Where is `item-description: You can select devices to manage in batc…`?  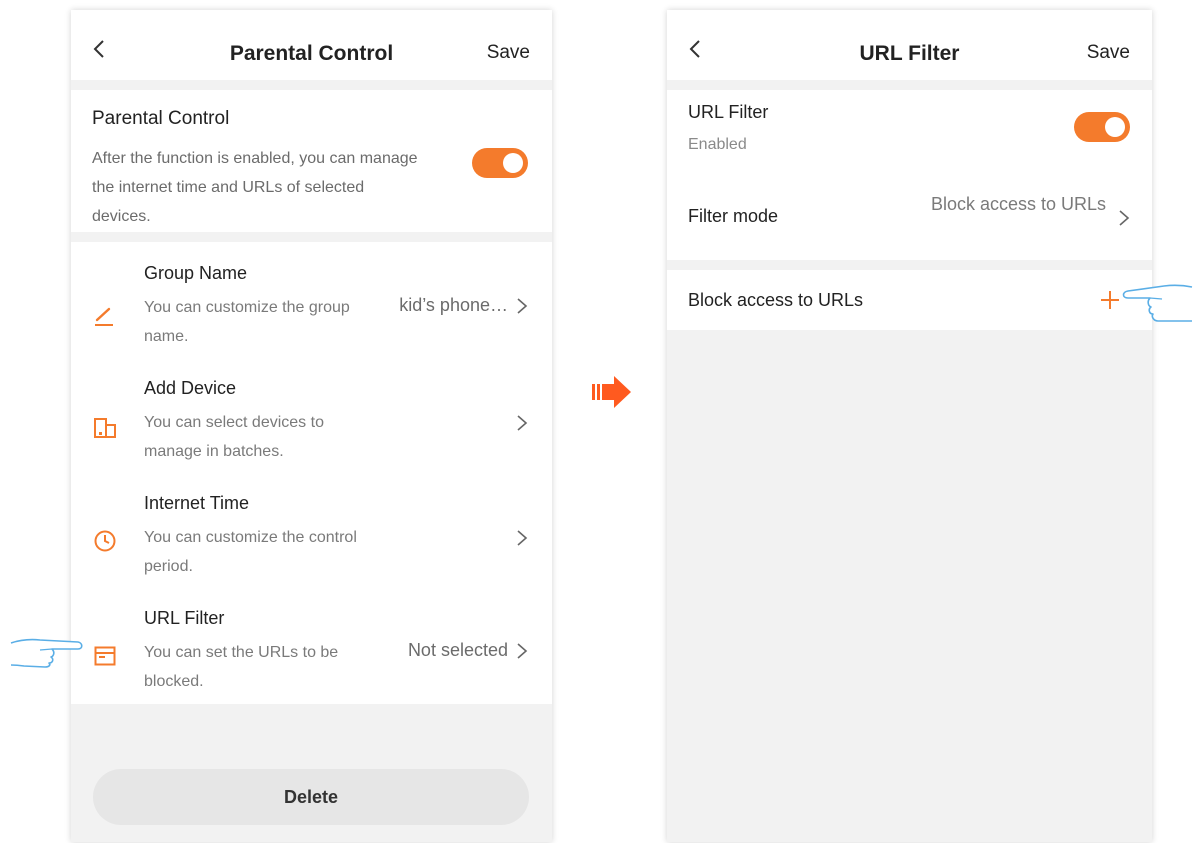
item-description: You can select devices to manage in batc… is located at coordinates (234, 437).